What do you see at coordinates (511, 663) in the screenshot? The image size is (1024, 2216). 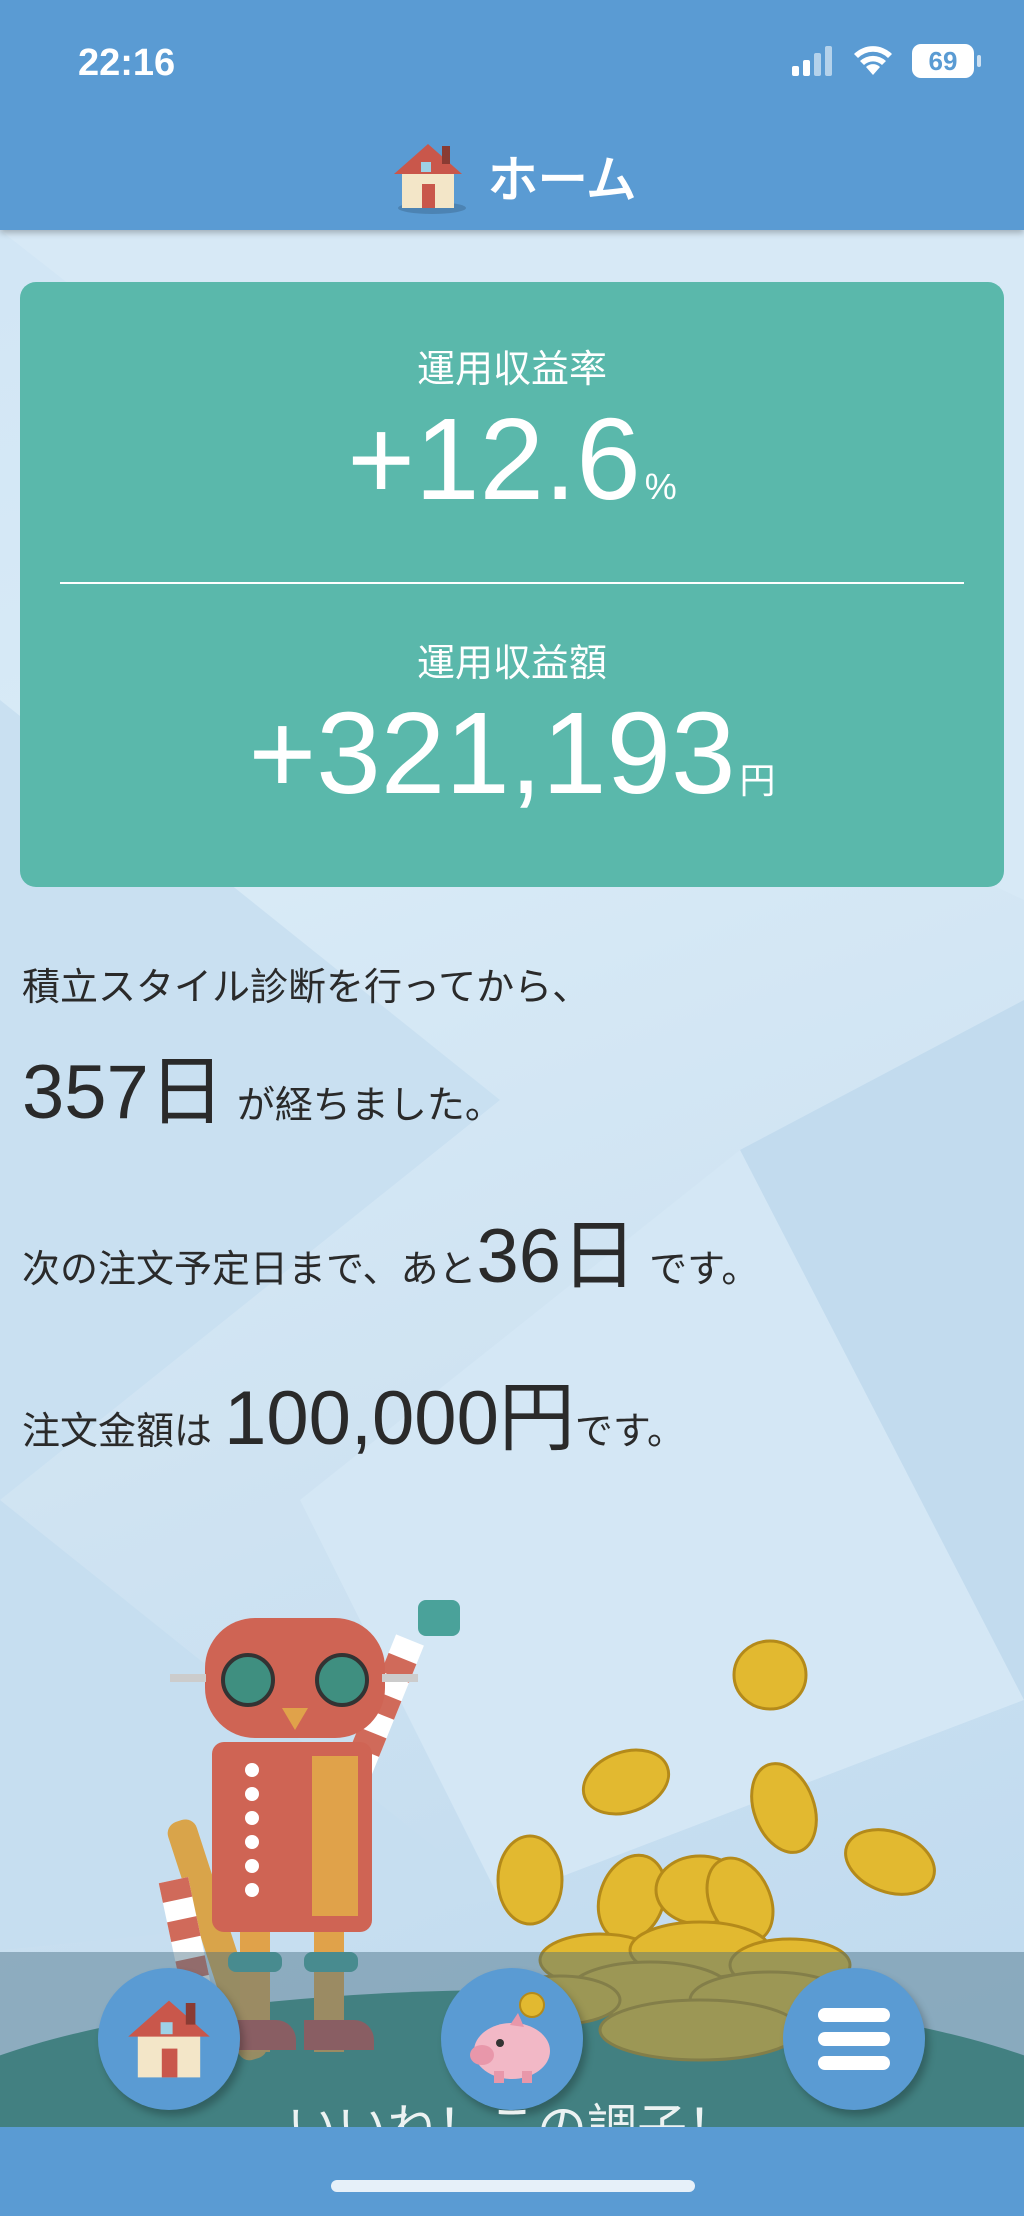 I see `return-amount-label: 運用収益額` at bounding box center [511, 663].